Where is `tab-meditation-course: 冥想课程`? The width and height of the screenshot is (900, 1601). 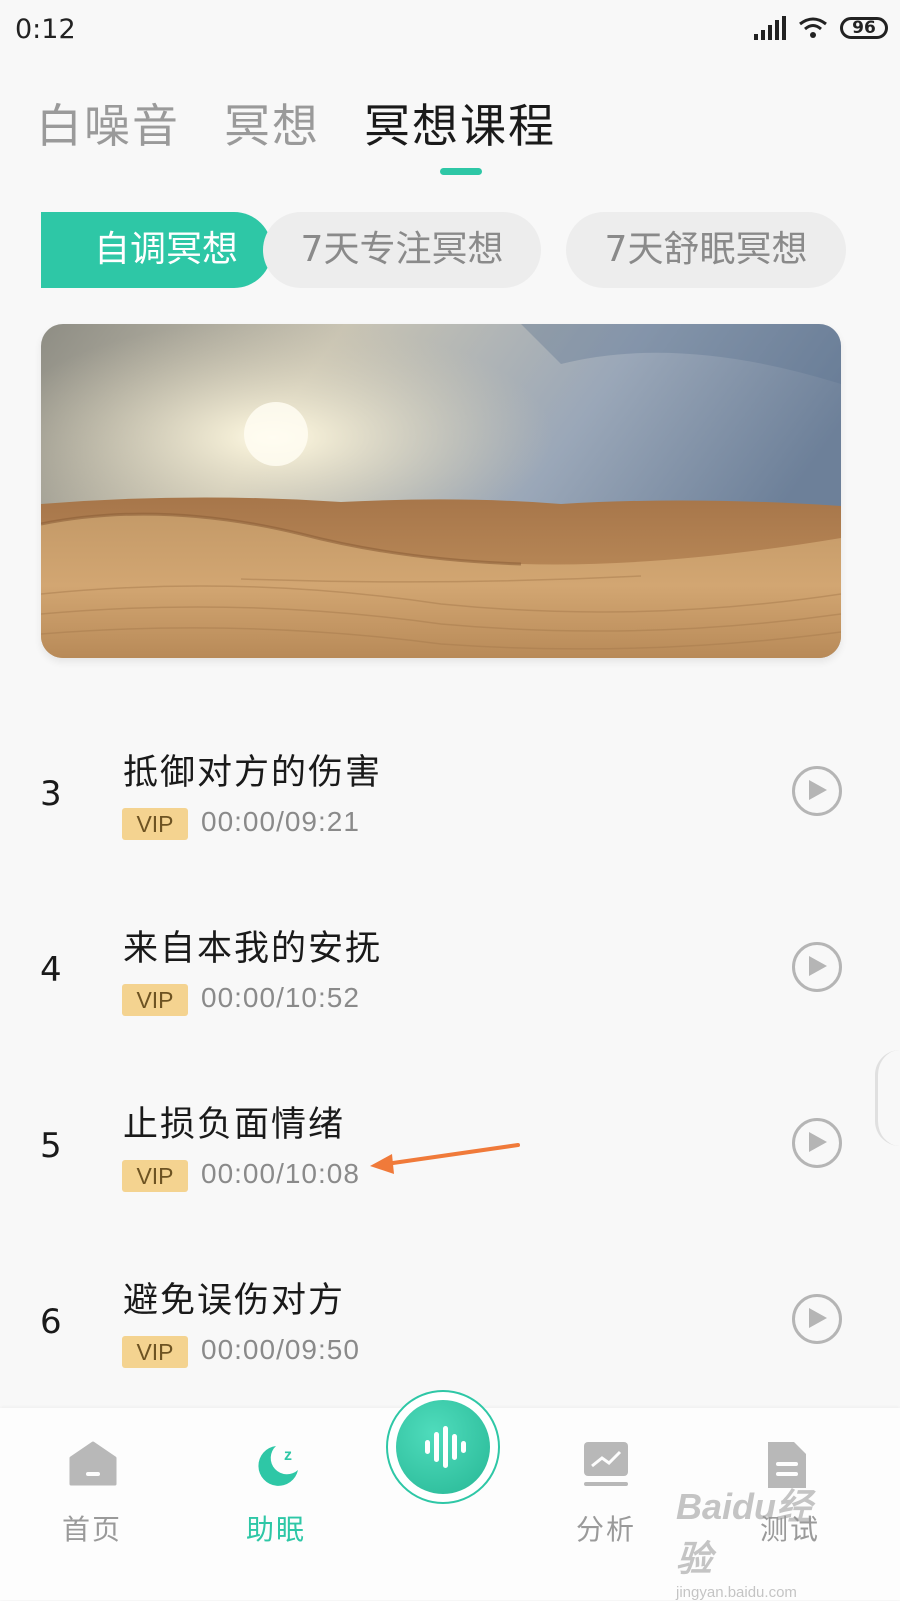
tab-meditation-course: 冥想课程 is located at coordinates (460, 126).